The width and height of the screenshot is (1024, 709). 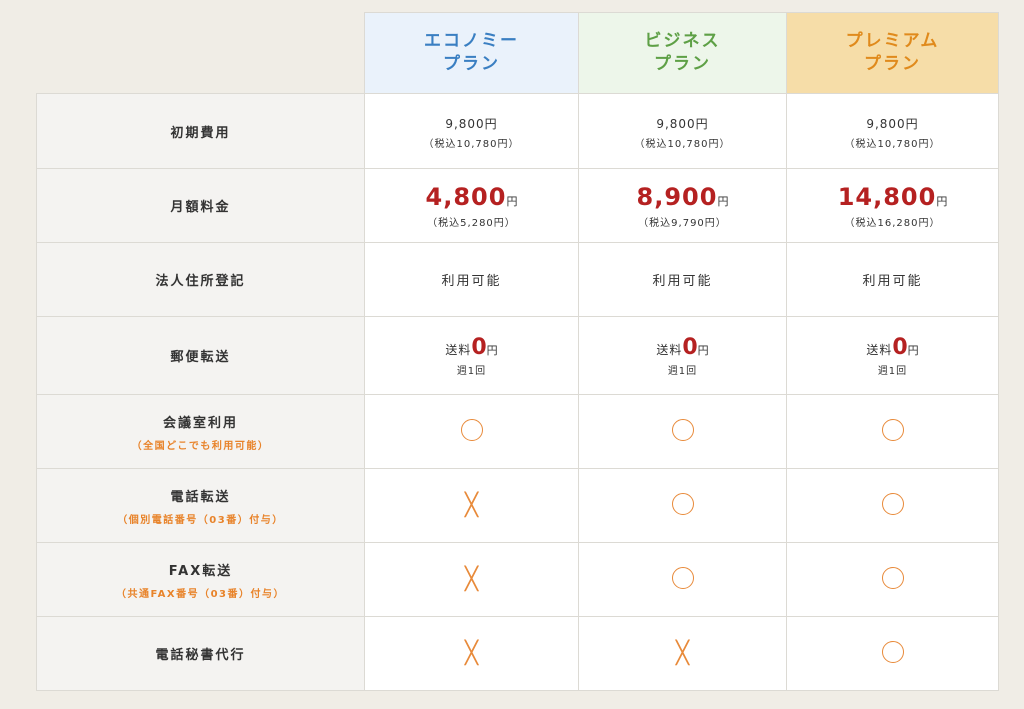 What do you see at coordinates (887, 196) in the screenshot?
I see `monthly-price: 14,800` at bounding box center [887, 196].